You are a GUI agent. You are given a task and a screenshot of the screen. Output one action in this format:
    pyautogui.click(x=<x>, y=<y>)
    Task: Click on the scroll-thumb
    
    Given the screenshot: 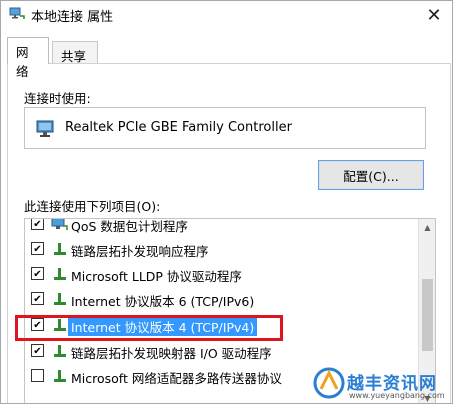 What is the action you would take?
    pyautogui.click(x=427, y=315)
    